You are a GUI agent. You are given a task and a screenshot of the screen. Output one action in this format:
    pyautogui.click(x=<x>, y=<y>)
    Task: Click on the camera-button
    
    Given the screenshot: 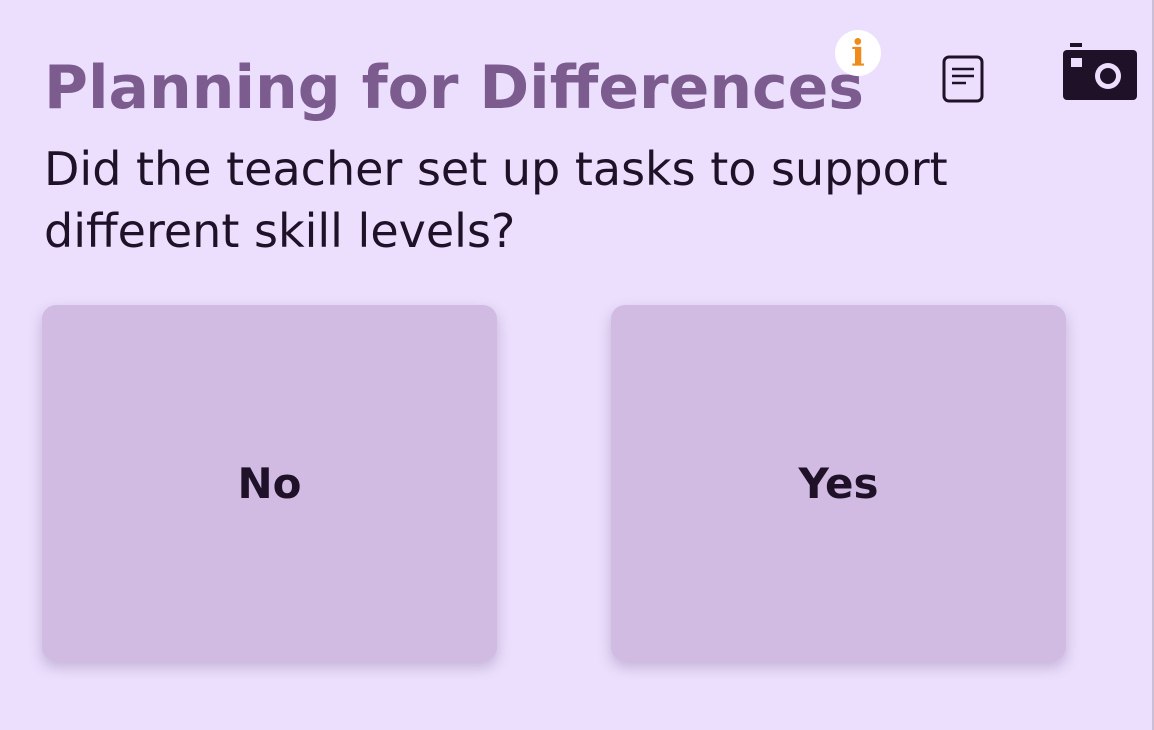 What is the action you would take?
    pyautogui.click(x=1100, y=72)
    